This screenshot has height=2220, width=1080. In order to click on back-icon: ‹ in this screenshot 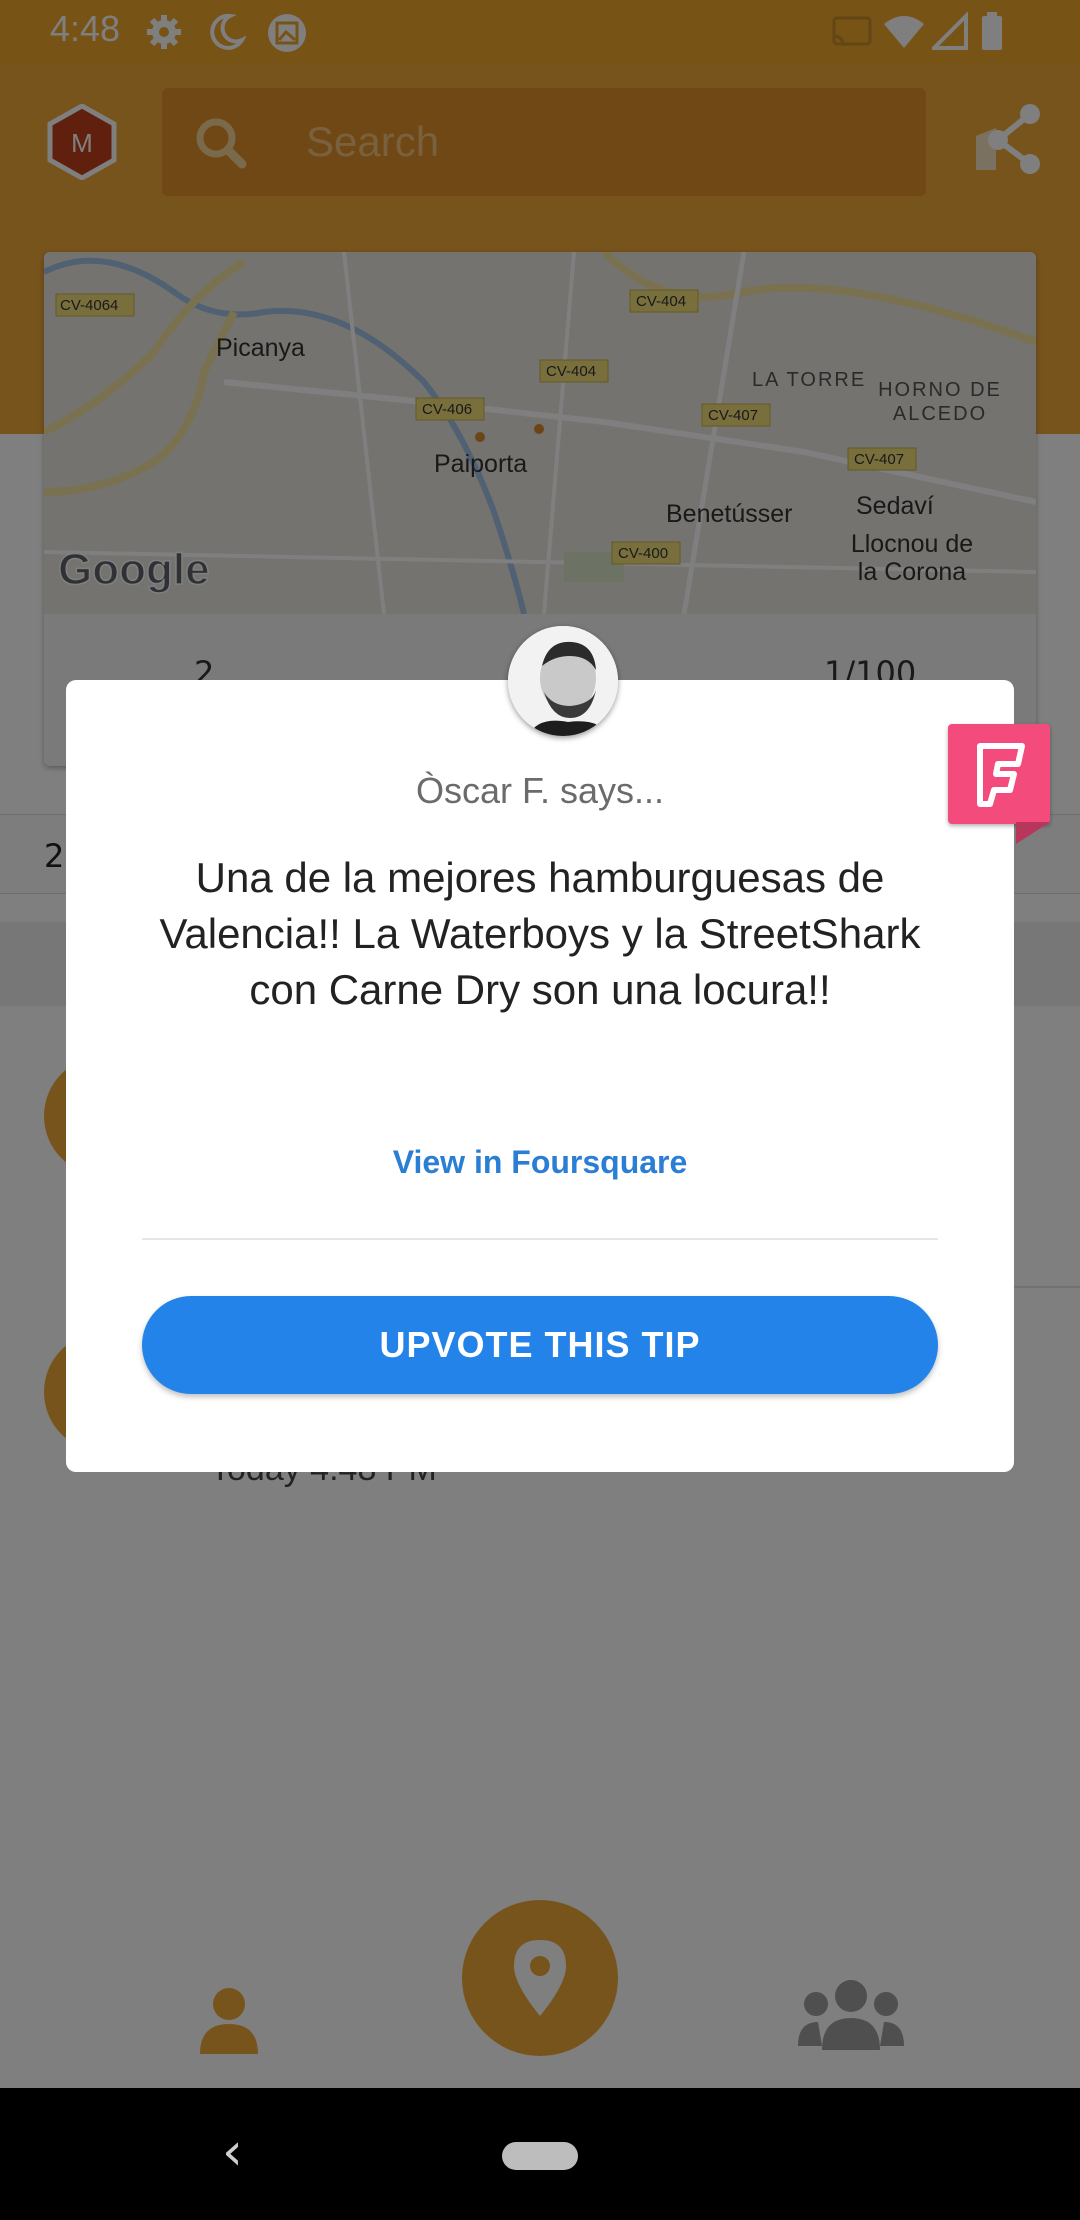, I will do `click(232, 2152)`.